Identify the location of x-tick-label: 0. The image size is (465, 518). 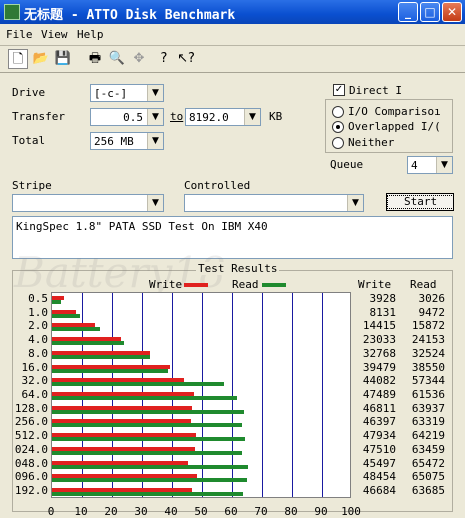
(51, 511).